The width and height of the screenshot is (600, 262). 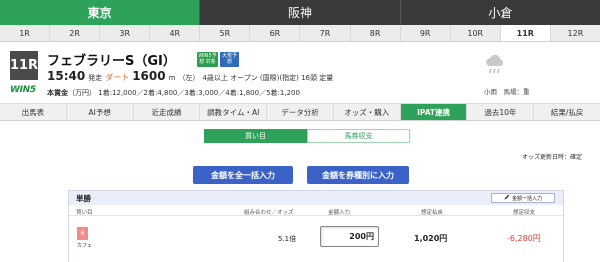 I want to click on post-time-suffix: 発走, so click(x=95, y=78).